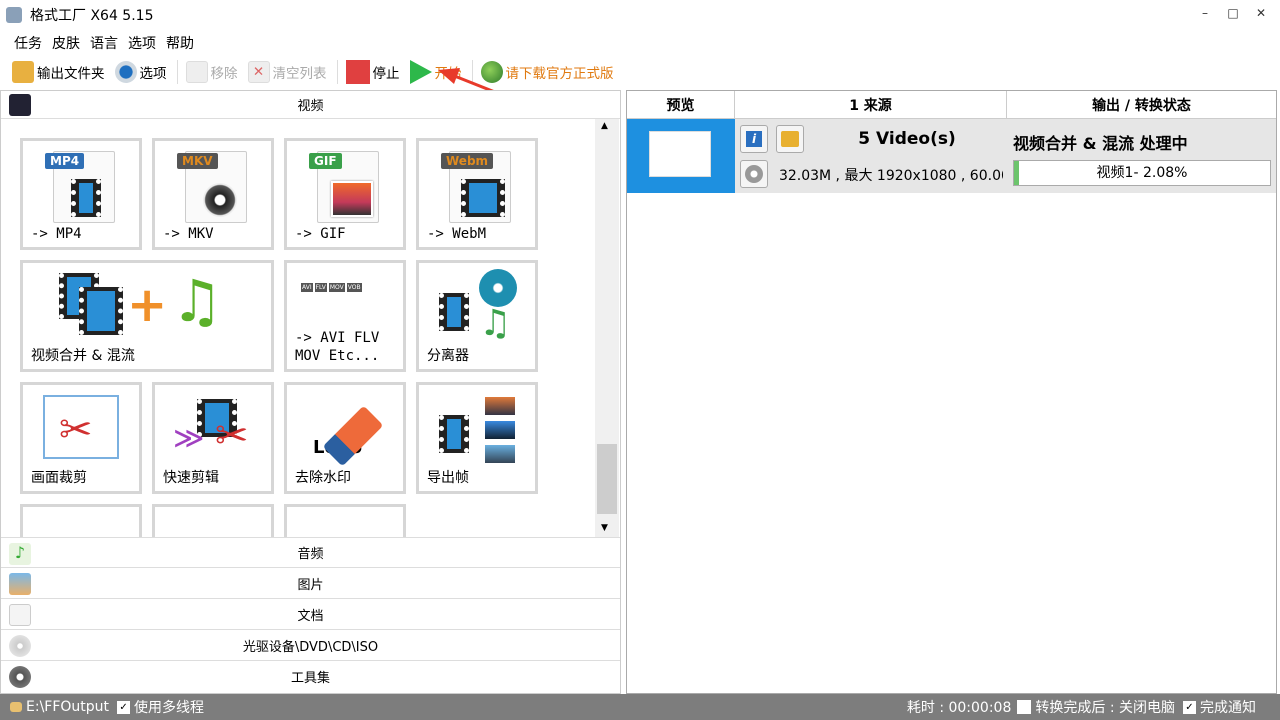 The image size is (1280, 720). What do you see at coordinates (58, 72) in the screenshot?
I see `output-folder-button: 输出文件夹` at bounding box center [58, 72].